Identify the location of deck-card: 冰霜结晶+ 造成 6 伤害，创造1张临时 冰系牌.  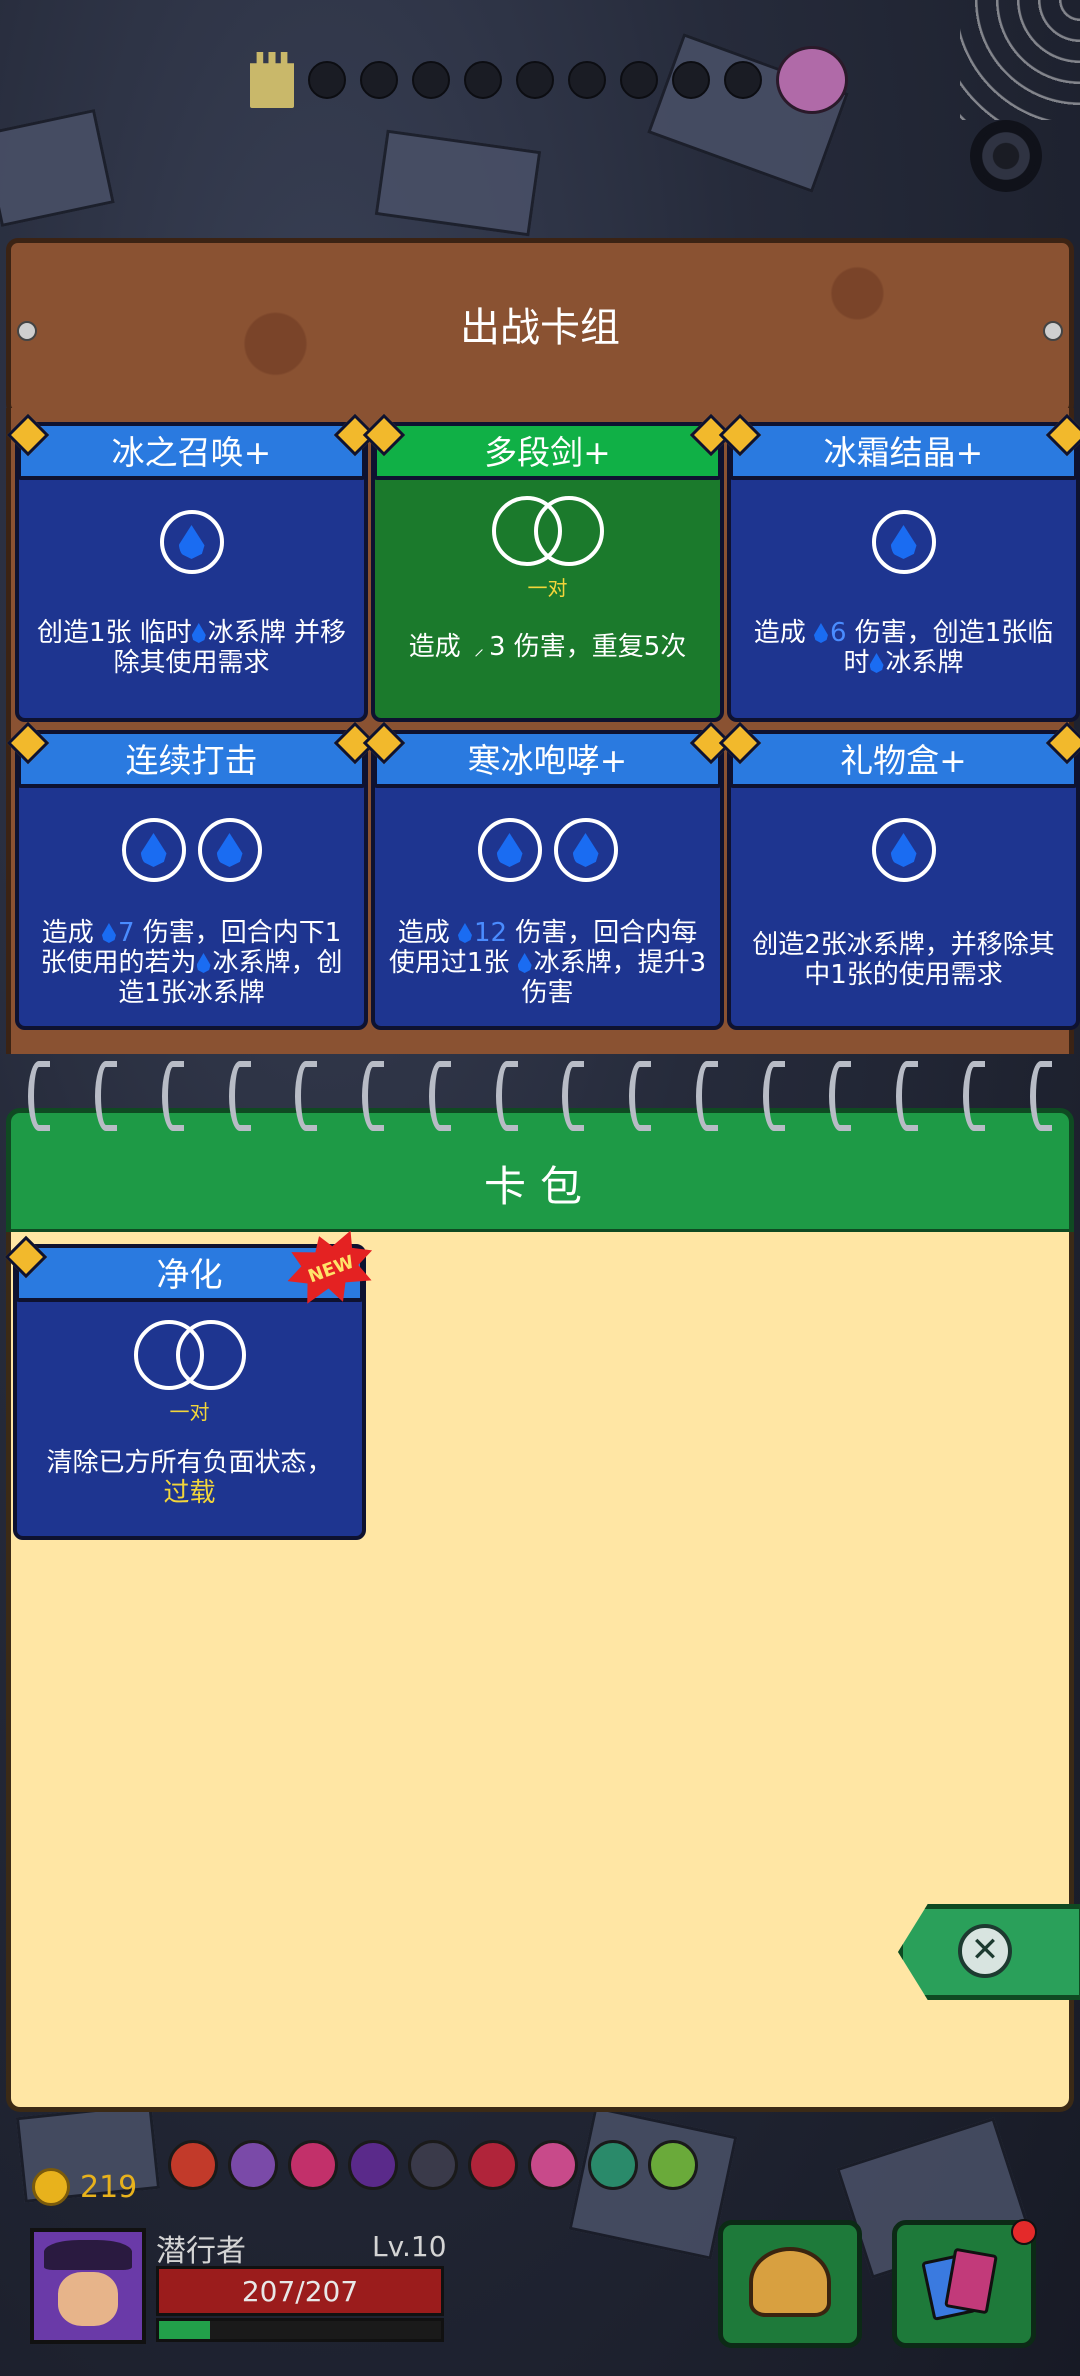
(899, 567).